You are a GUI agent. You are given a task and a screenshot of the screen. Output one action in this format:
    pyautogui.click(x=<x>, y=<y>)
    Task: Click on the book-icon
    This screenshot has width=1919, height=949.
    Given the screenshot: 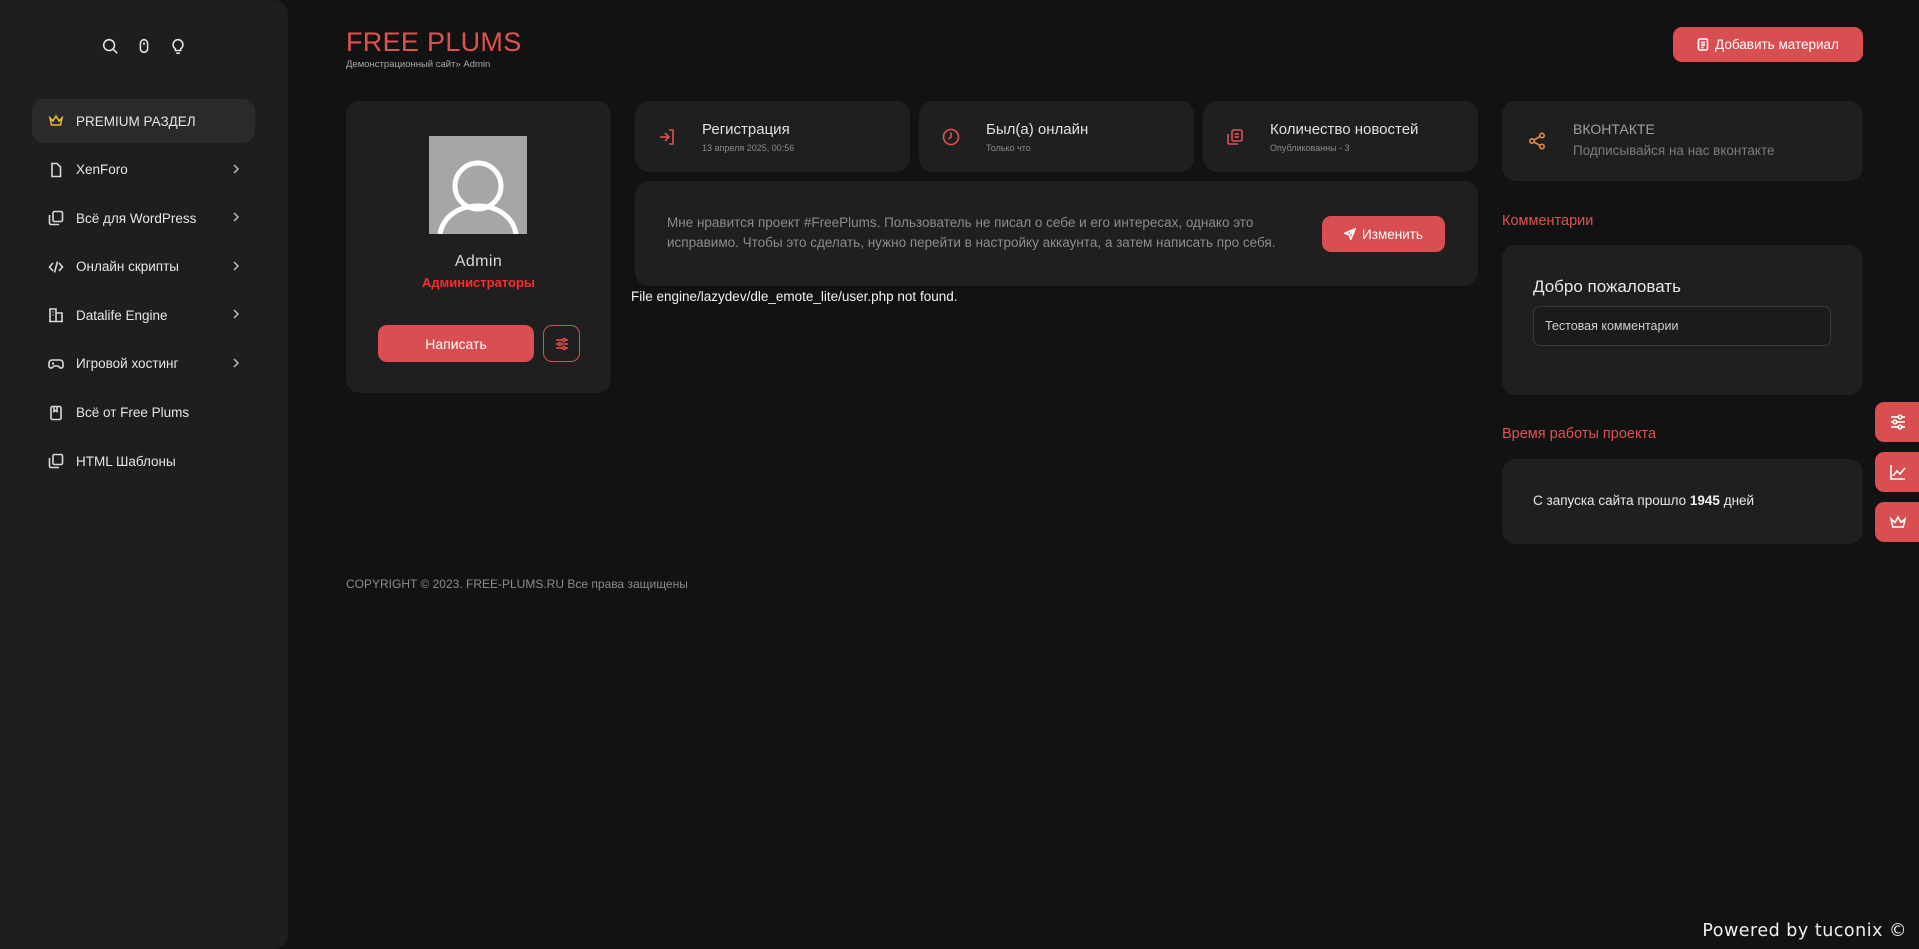 What is the action you would take?
    pyautogui.click(x=56, y=413)
    